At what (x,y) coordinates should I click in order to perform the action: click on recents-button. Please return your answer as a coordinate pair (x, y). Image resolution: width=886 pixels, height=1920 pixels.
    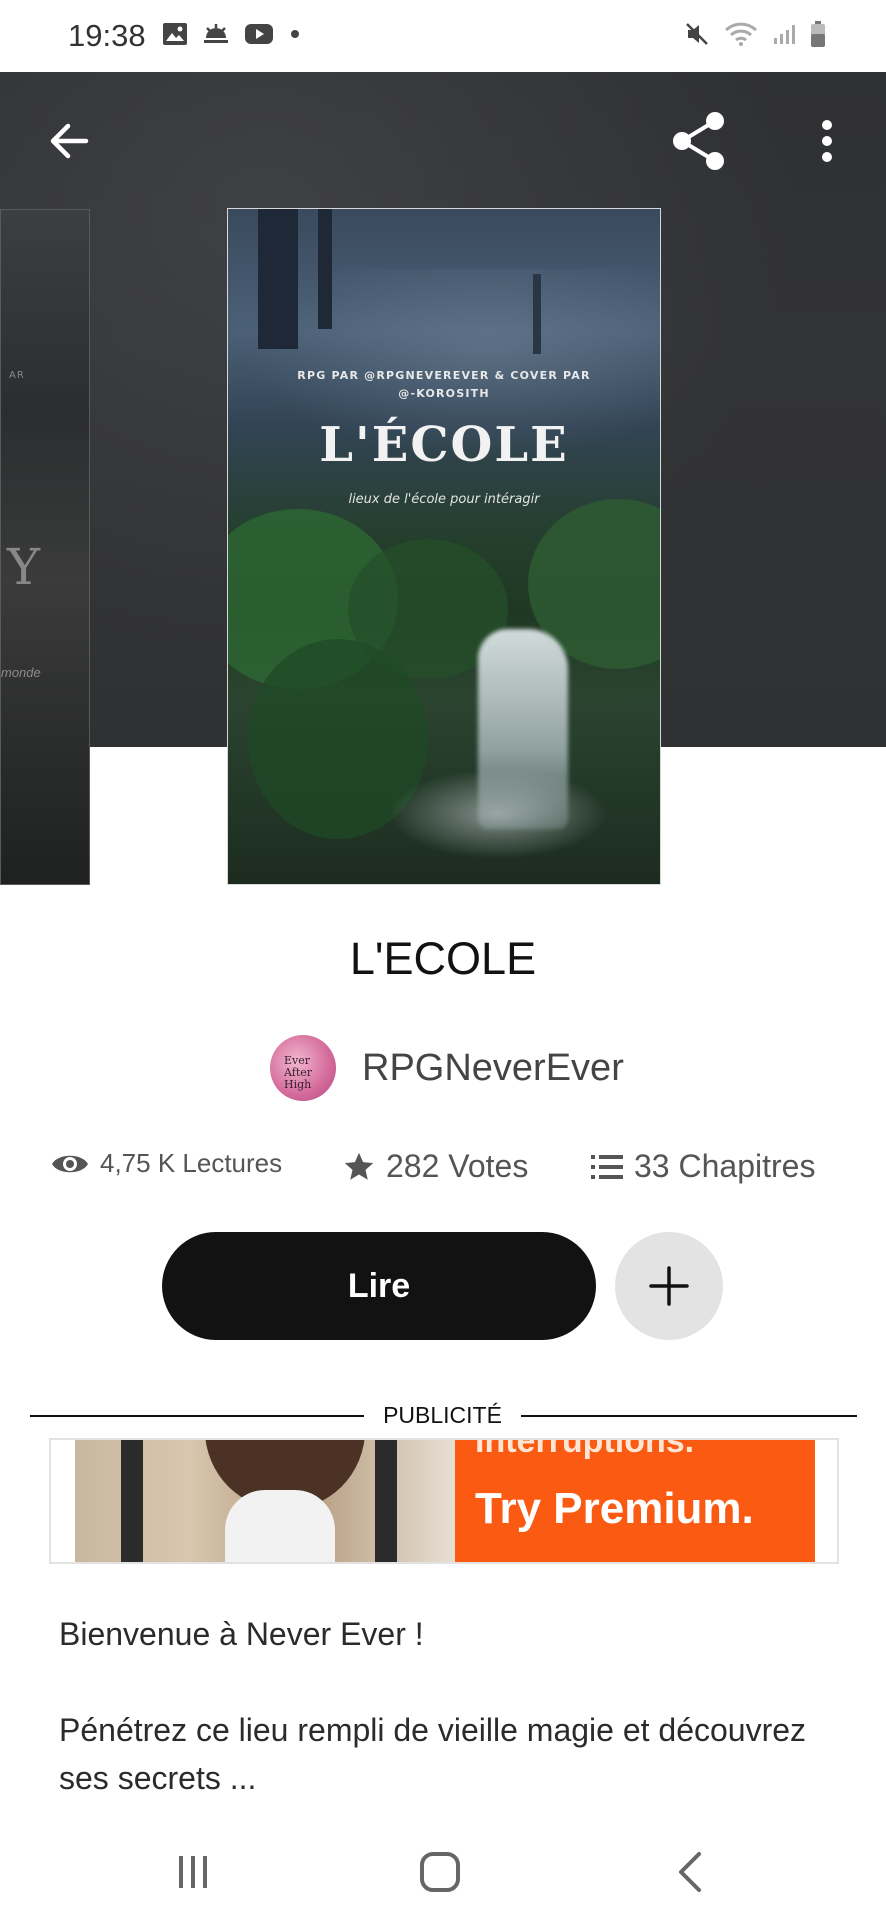
    Looking at the image, I should click on (193, 1872).